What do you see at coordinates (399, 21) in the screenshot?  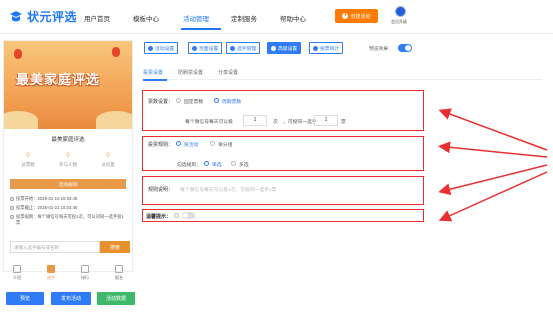 I see `member-upgrade-label: 会员升级` at bounding box center [399, 21].